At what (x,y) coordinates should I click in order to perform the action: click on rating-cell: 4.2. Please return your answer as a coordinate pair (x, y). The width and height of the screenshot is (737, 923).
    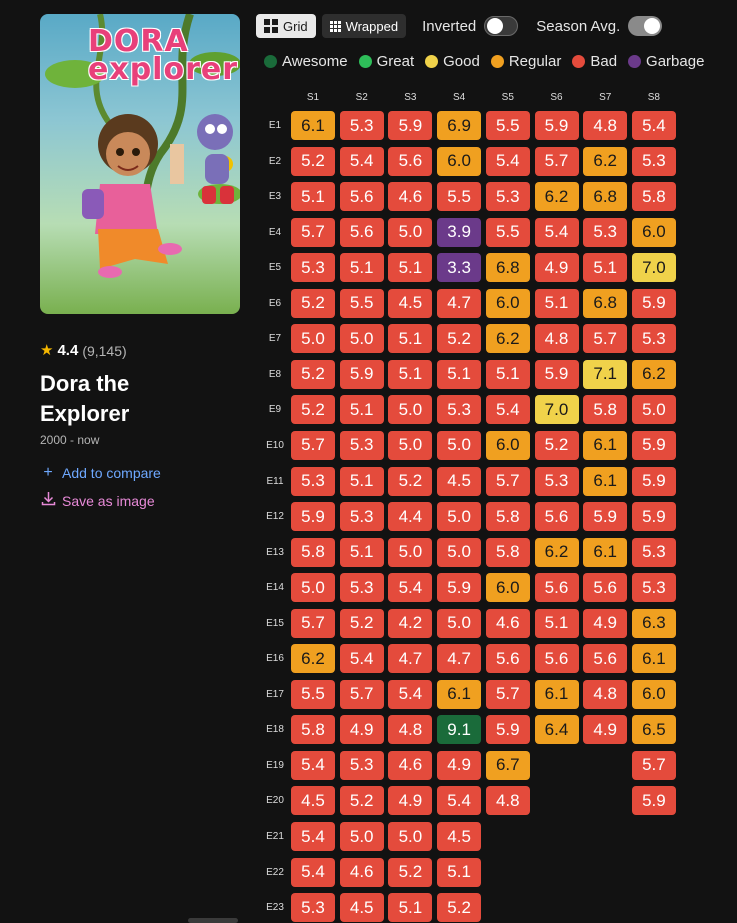
    Looking at the image, I should click on (410, 623).